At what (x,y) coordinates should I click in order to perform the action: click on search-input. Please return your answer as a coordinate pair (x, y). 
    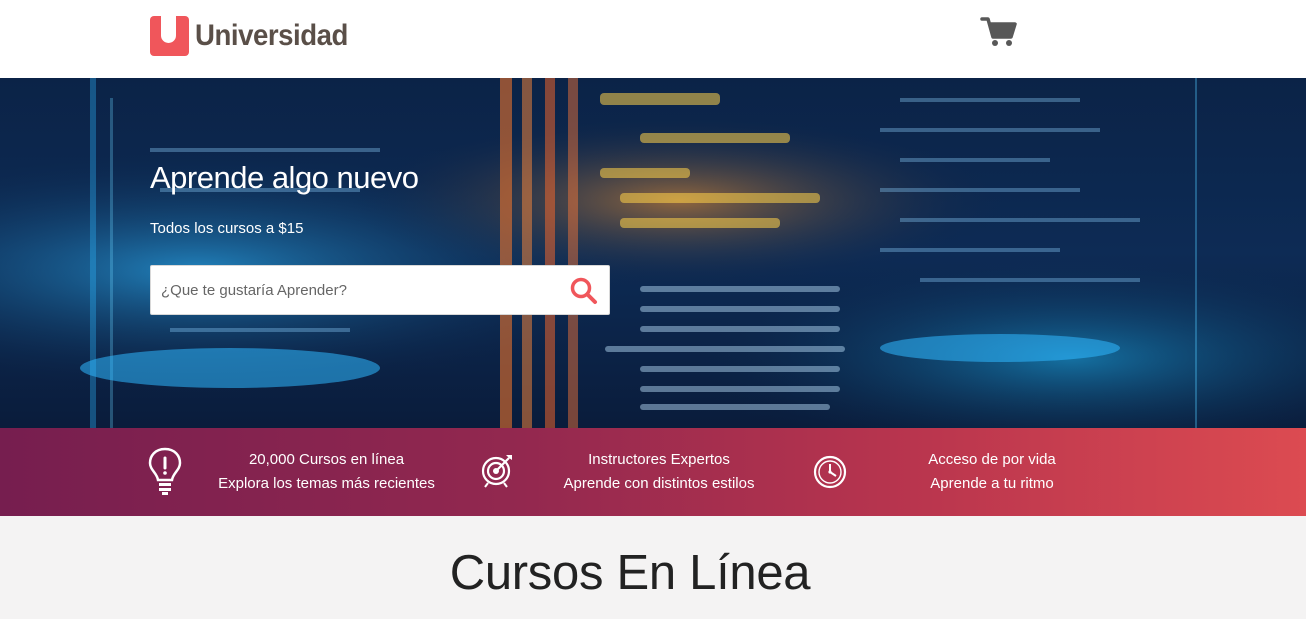
    Looking at the image, I should click on (351, 290).